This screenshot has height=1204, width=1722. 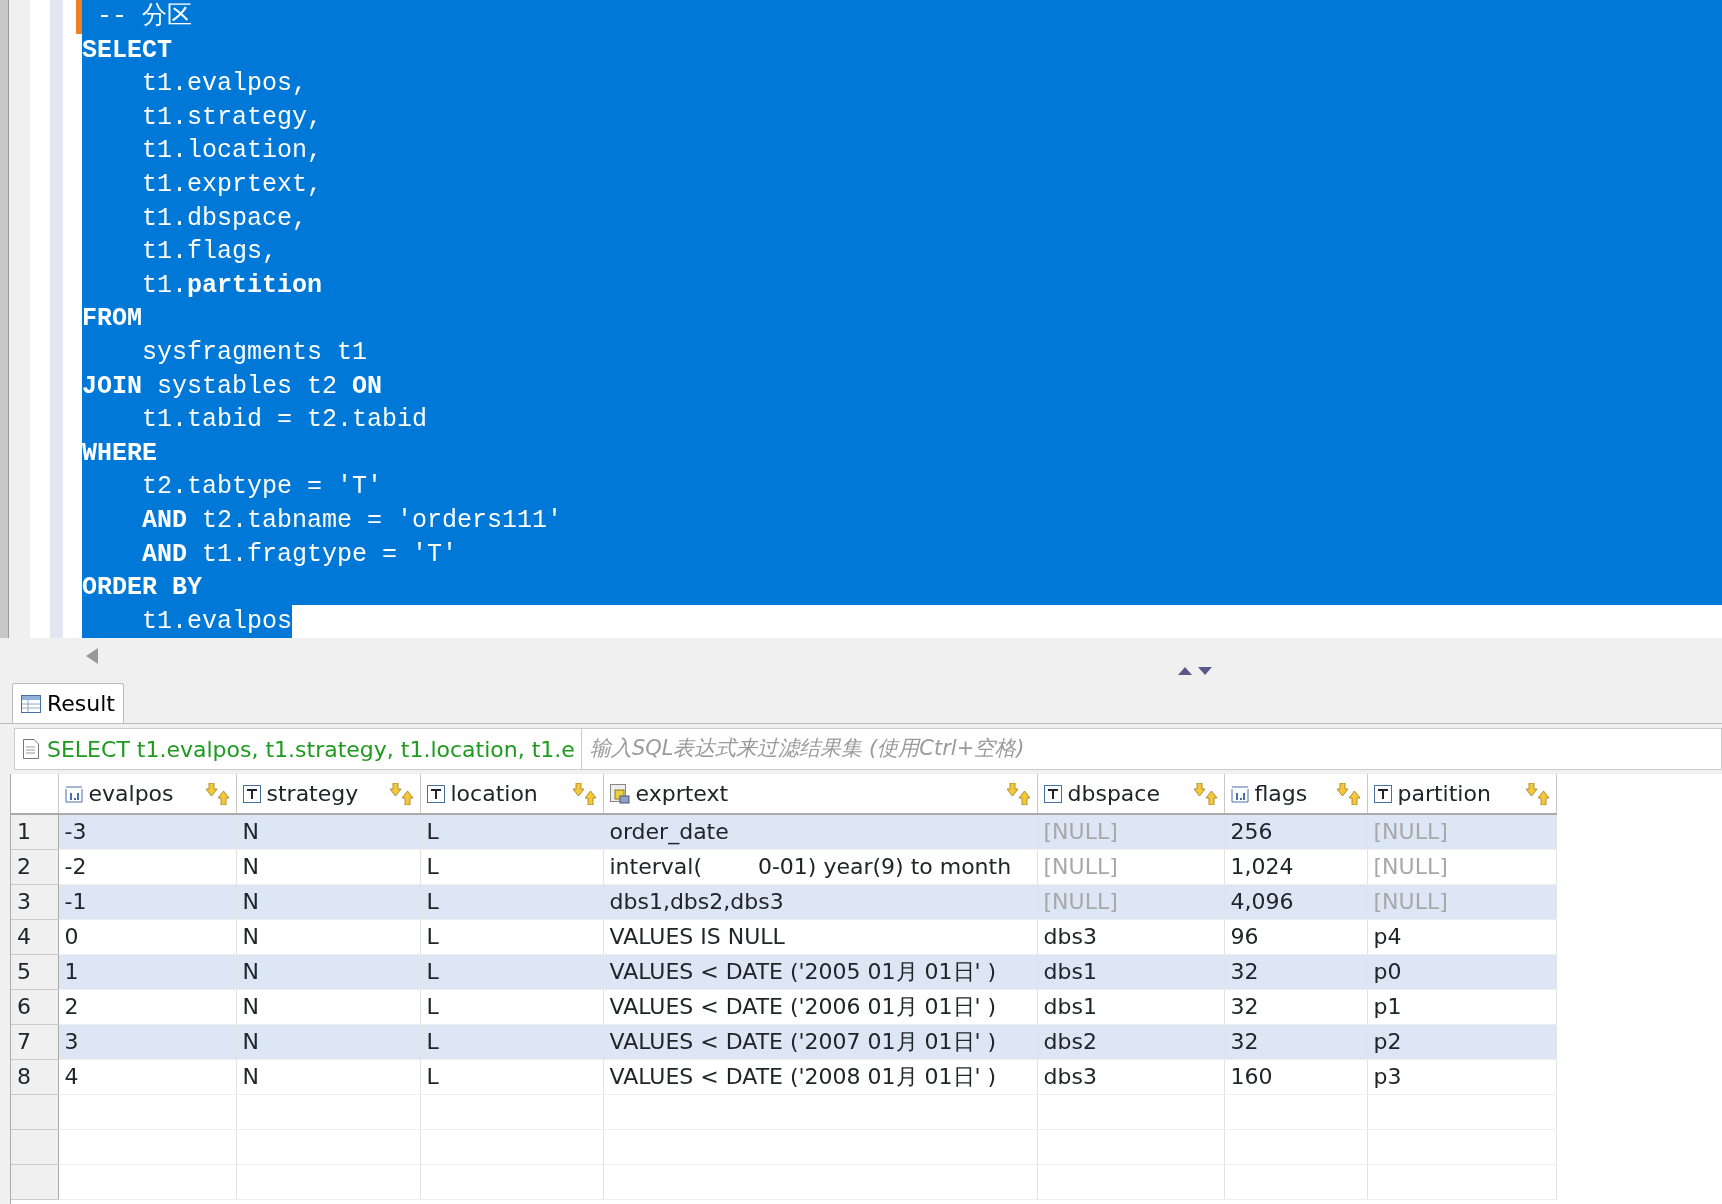 What do you see at coordinates (34, 1006) in the screenshot?
I see `row-number: 6` at bounding box center [34, 1006].